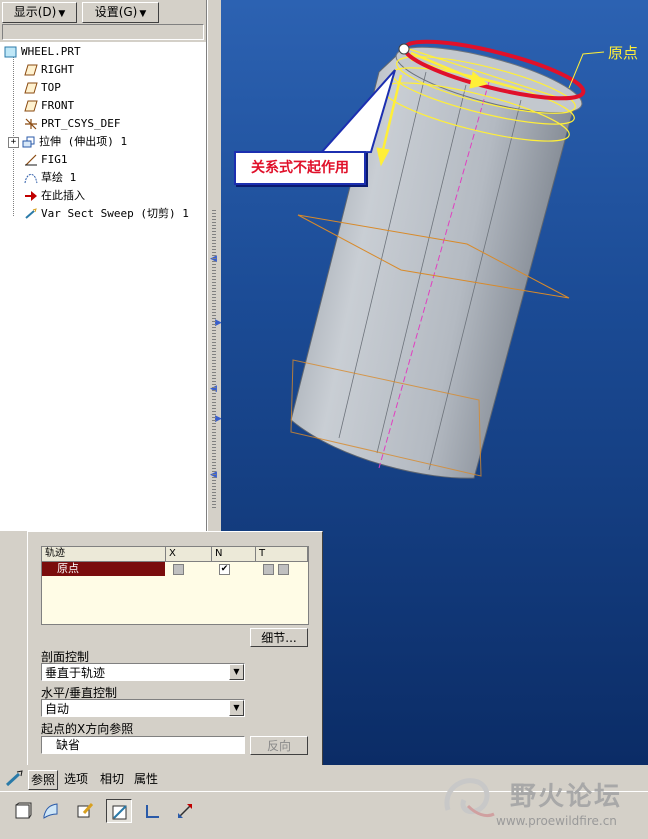  What do you see at coordinates (143, 745) in the screenshot?
I see `start-x-ref-field: 缺省` at bounding box center [143, 745].